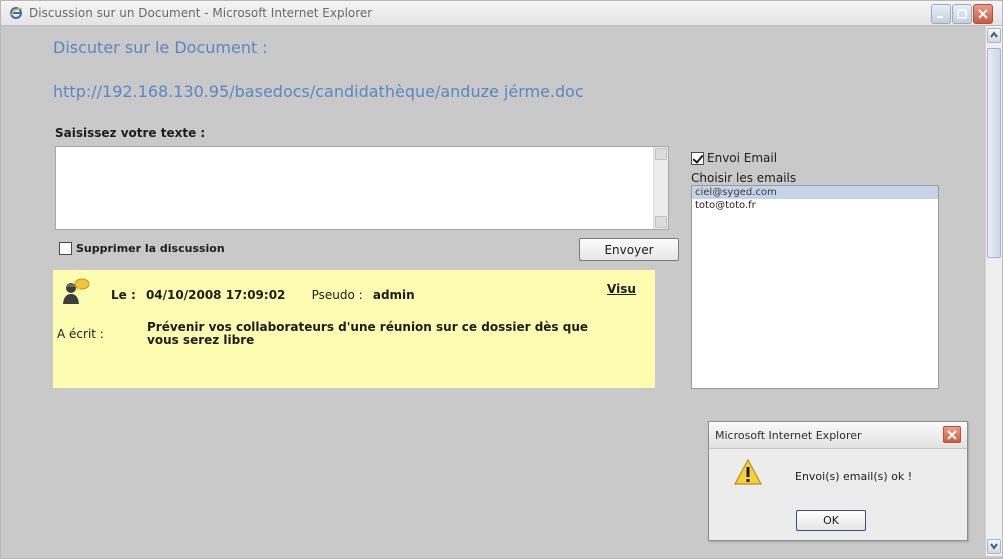  What do you see at coordinates (941, 14) in the screenshot?
I see `minimize-button` at bounding box center [941, 14].